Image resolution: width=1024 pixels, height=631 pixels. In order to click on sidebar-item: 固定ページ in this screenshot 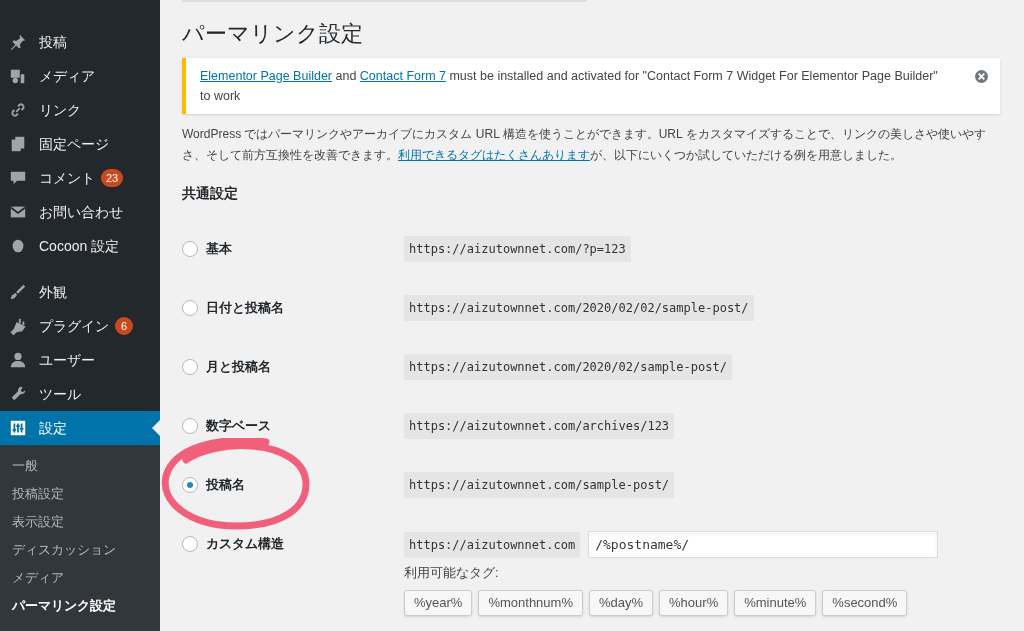, I will do `click(80, 144)`.